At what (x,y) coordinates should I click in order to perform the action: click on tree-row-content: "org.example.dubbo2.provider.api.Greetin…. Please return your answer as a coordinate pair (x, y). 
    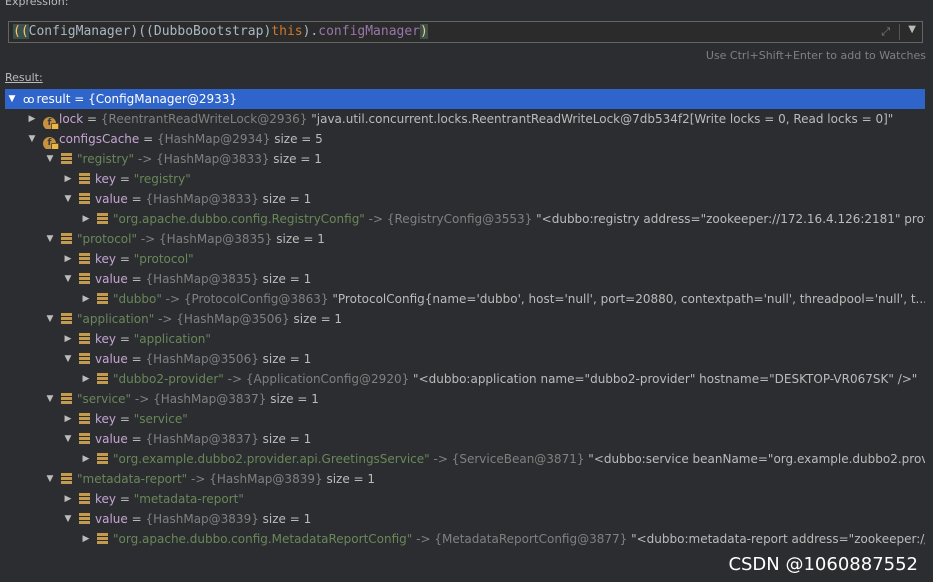
    Looking at the image, I should click on (511, 459).